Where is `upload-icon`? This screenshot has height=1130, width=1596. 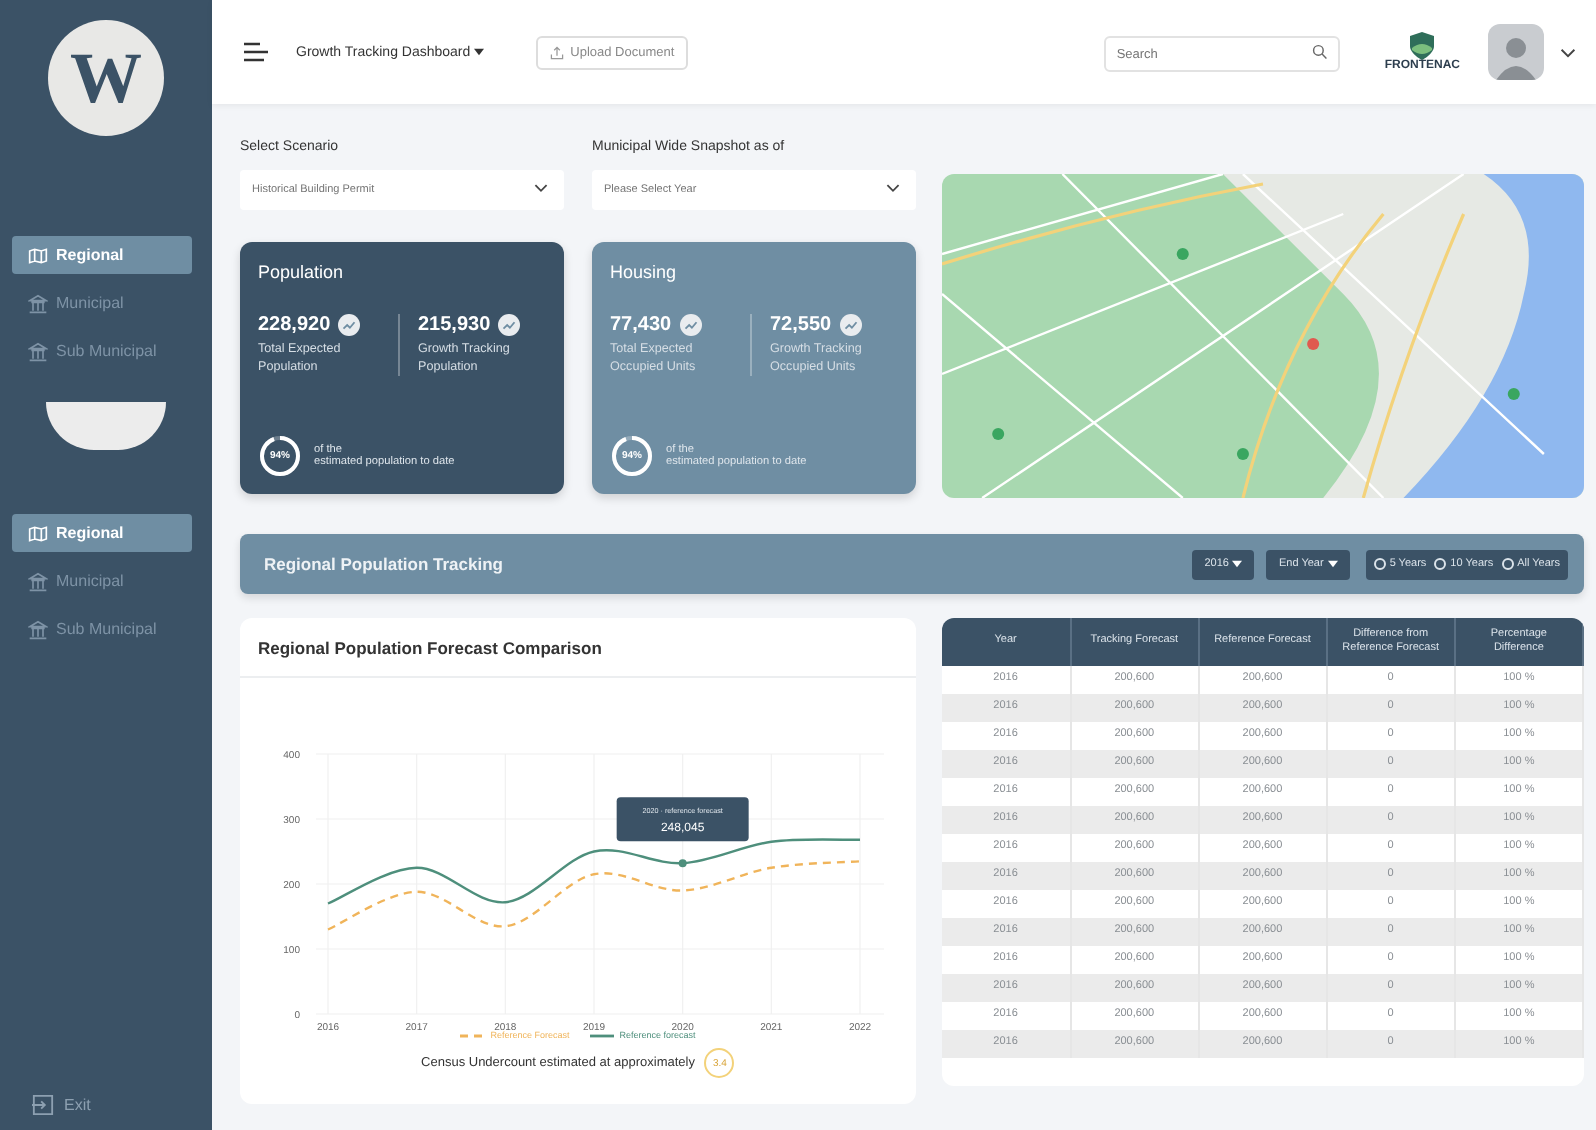
upload-icon is located at coordinates (557, 52).